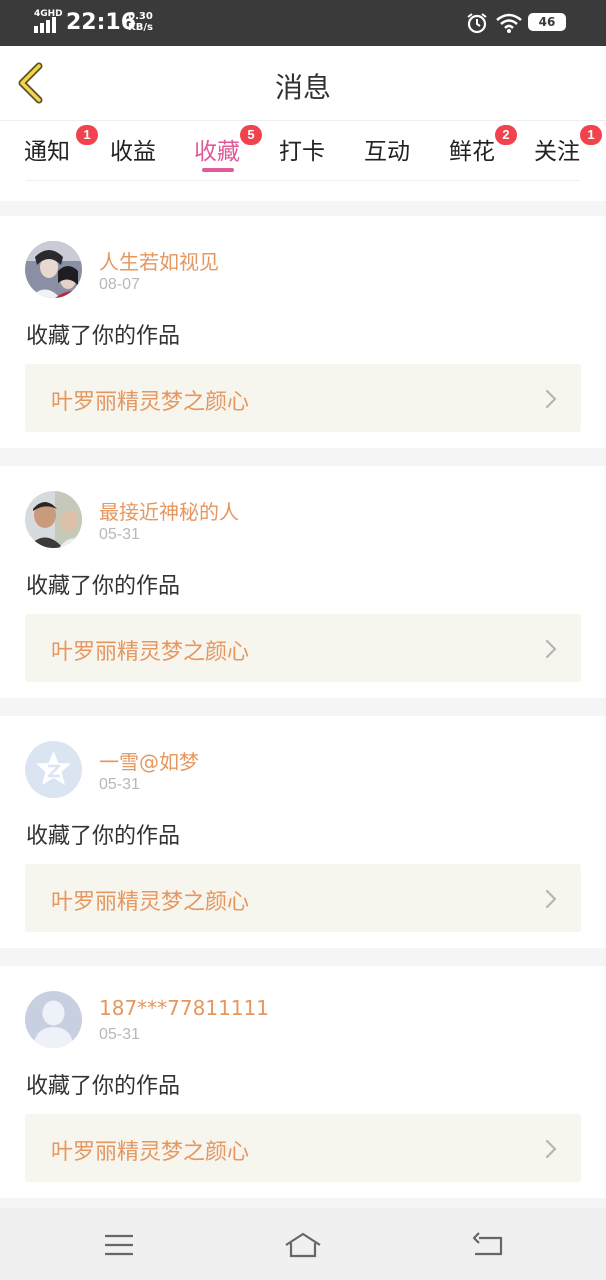 The image size is (606, 1280). What do you see at coordinates (101, 22) in the screenshot?
I see `clock: 22:16` at bounding box center [101, 22].